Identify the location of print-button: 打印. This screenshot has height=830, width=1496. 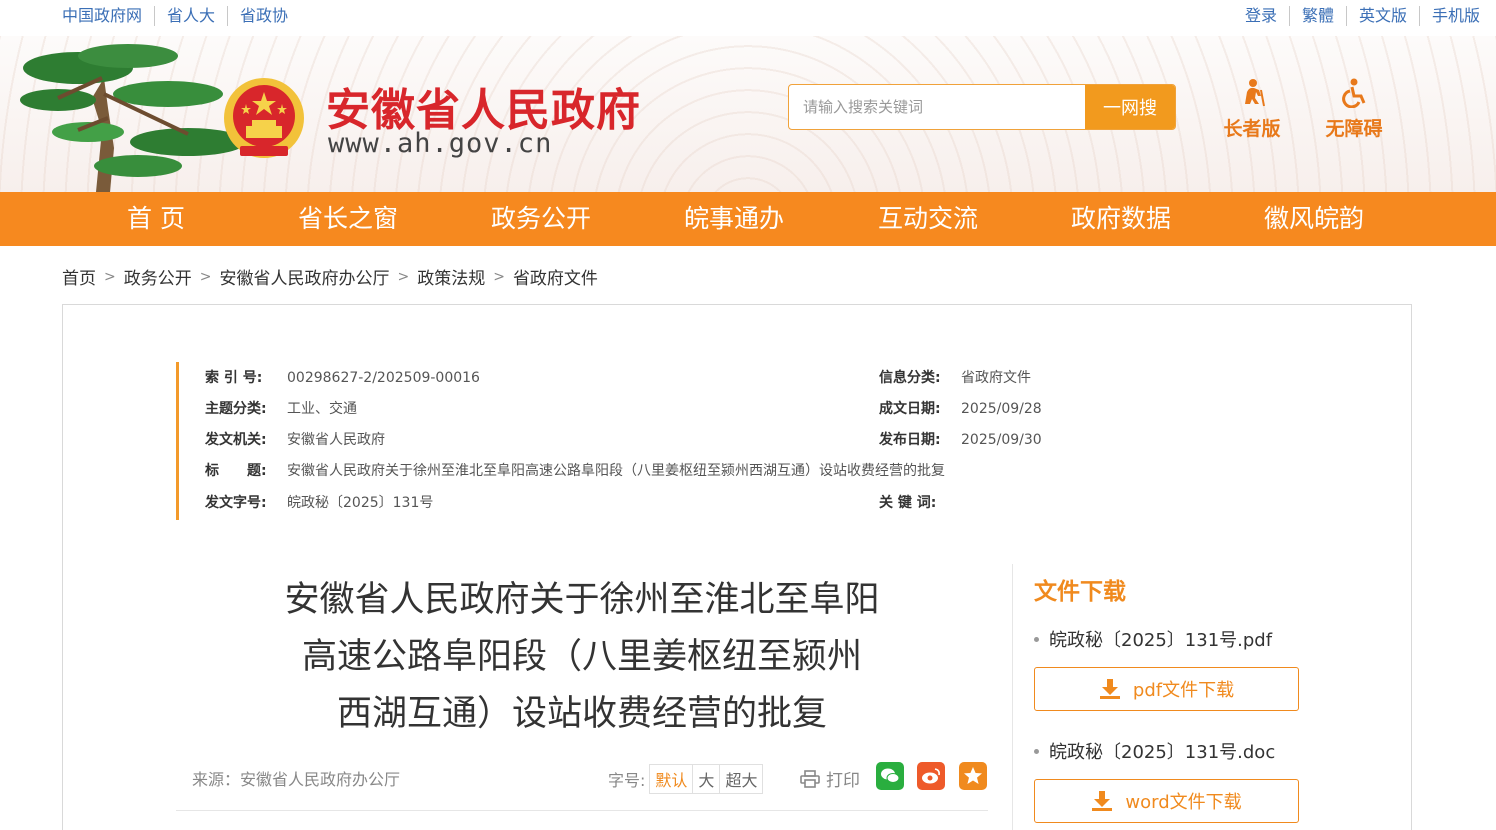
(830, 778).